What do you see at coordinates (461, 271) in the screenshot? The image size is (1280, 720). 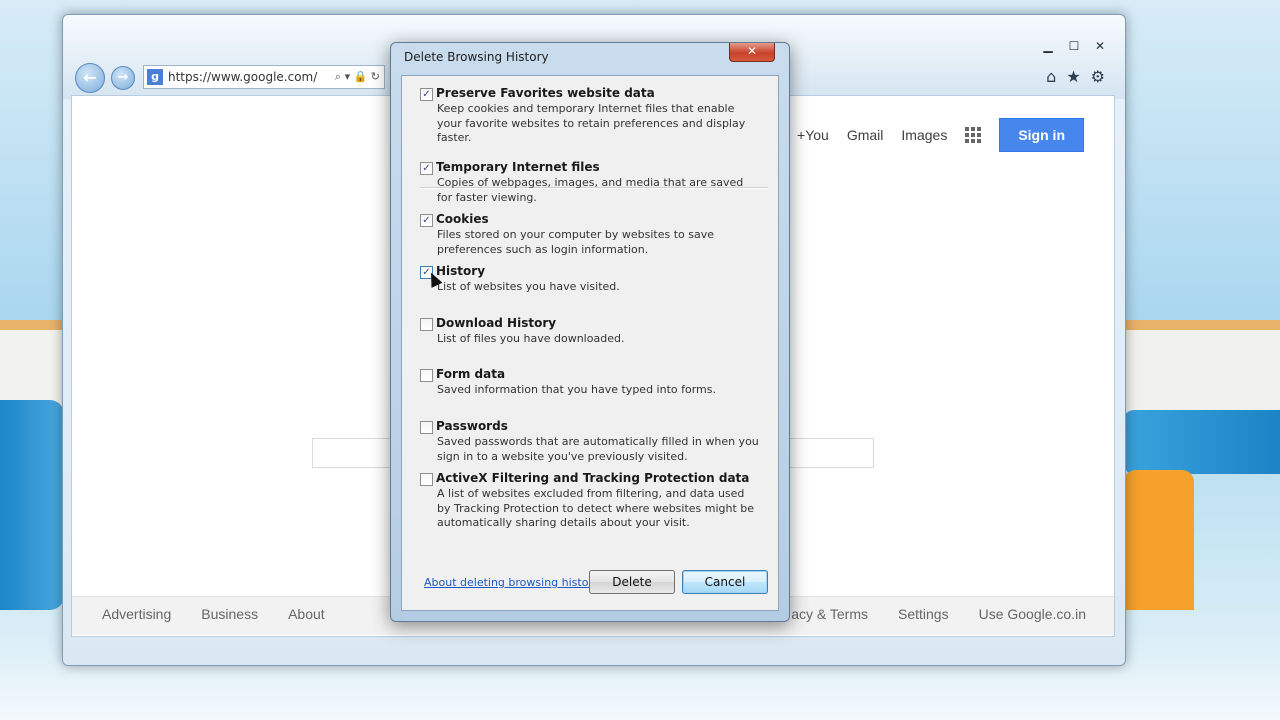 I see `option-title: History` at bounding box center [461, 271].